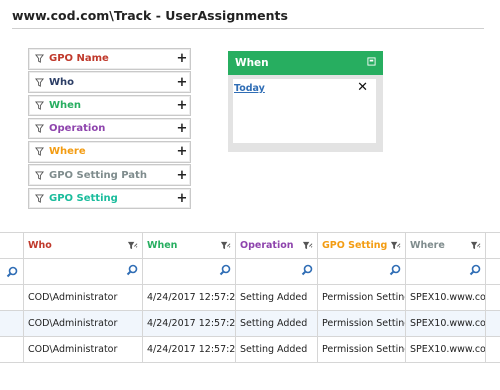 Image resolution: width=500 pixels, height=390 pixels. Describe the element at coordinates (109, 105) in the screenshot. I see `filter-field-when: When +` at that location.